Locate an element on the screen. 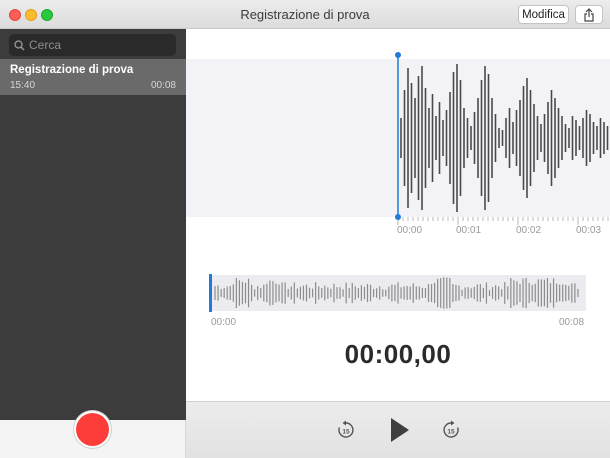 Image resolution: width=610 pixels, height=458 pixels. overview-playhead is located at coordinates (211, 293).